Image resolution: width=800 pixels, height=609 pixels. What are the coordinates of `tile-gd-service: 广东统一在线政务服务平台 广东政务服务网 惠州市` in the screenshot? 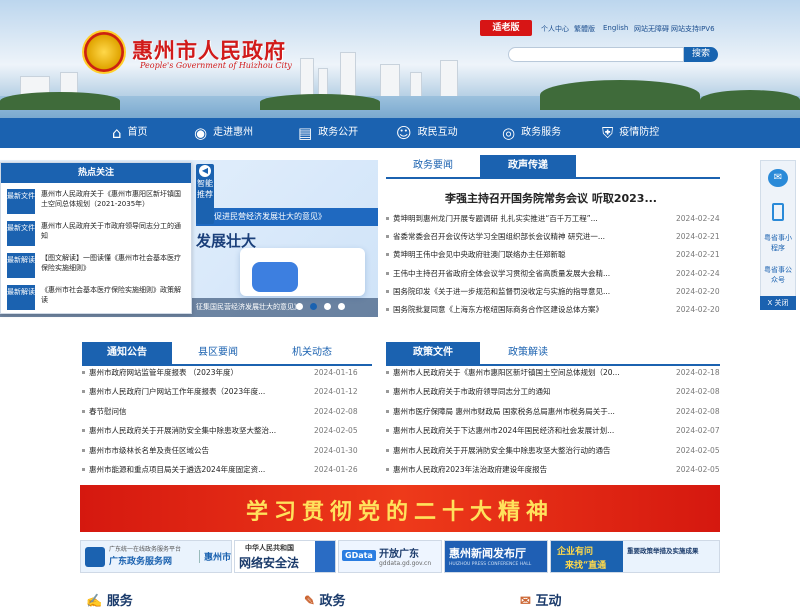 It's located at (156, 556).